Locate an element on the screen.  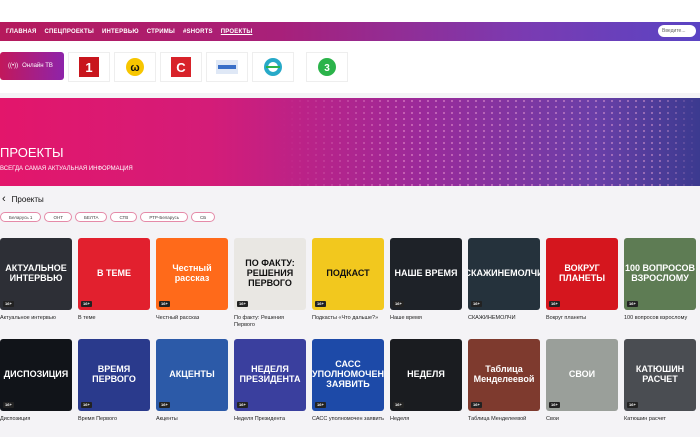
project-caption: В теме is located at coordinates (114, 318).